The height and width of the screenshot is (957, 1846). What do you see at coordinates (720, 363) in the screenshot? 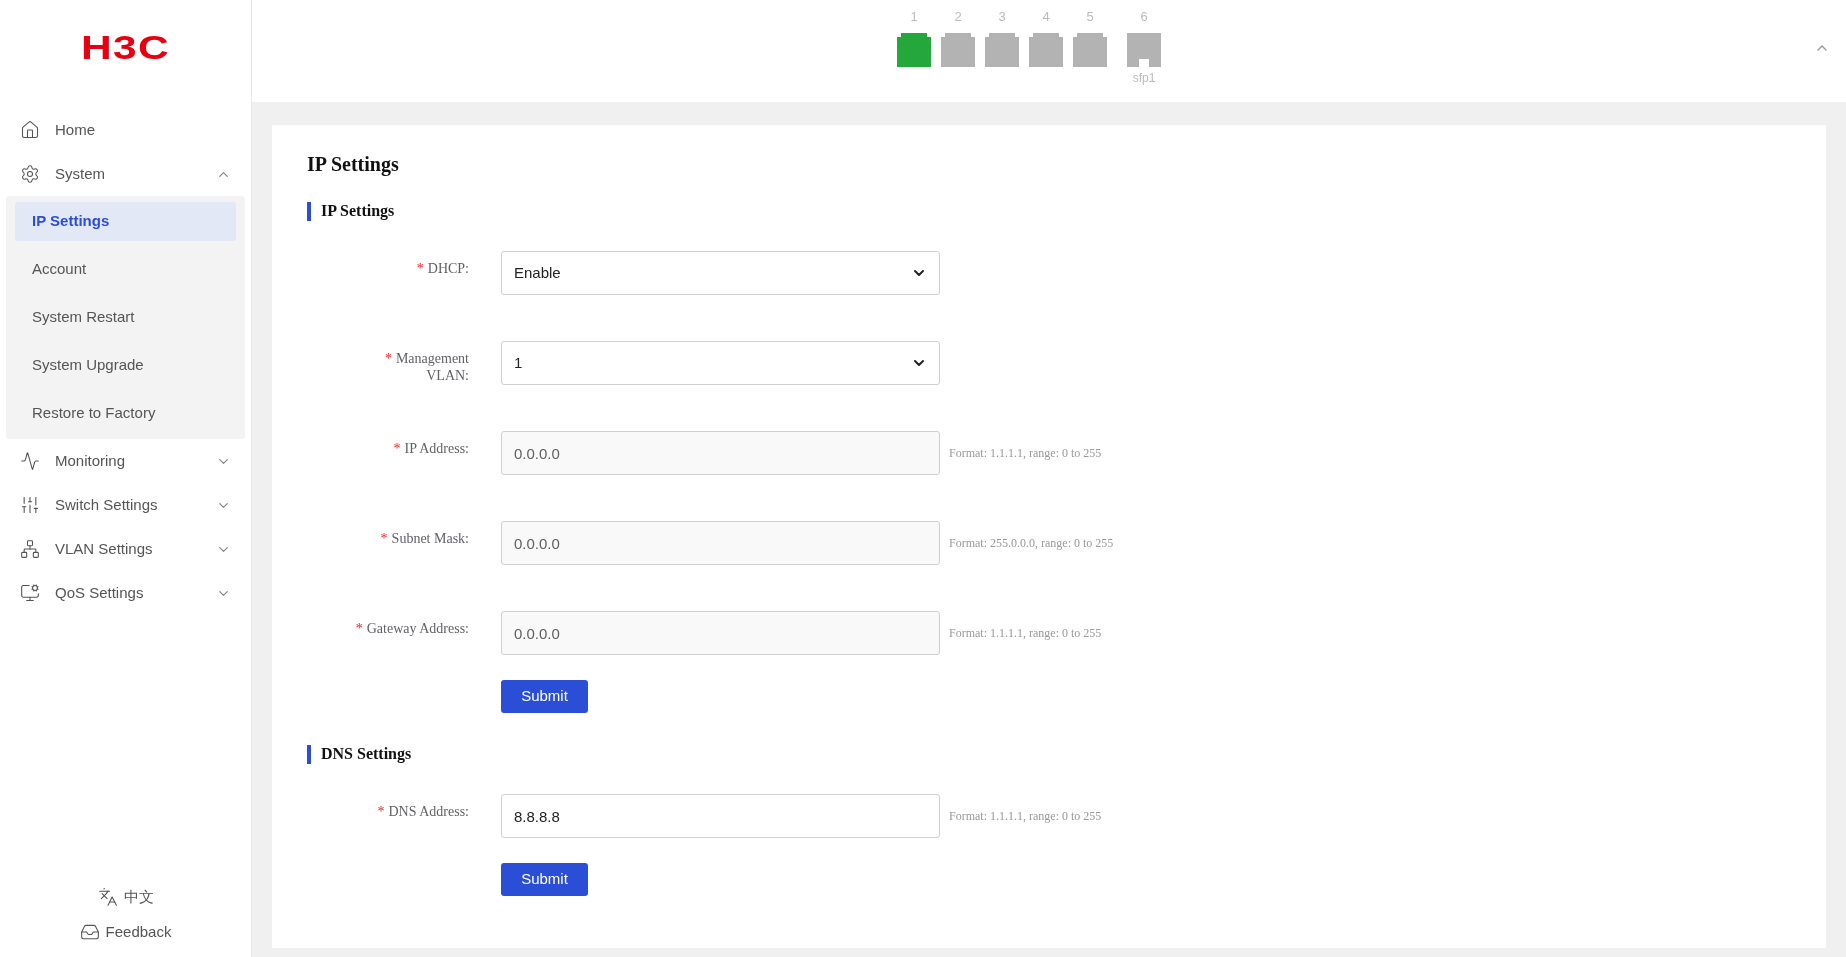
I see `dropdown-field: 1` at bounding box center [720, 363].